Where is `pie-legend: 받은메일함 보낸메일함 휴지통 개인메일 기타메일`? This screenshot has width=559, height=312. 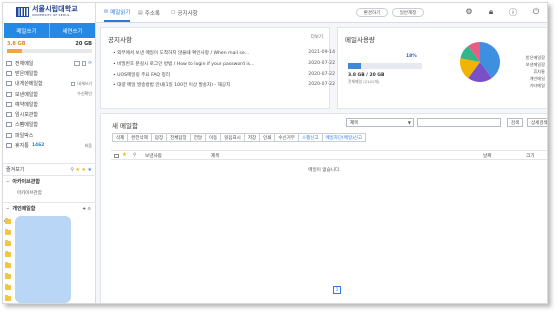
pie-legend: 받은메일함 보낸메일함 휴지통 개인메일 기타메일 is located at coordinates (535, 72).